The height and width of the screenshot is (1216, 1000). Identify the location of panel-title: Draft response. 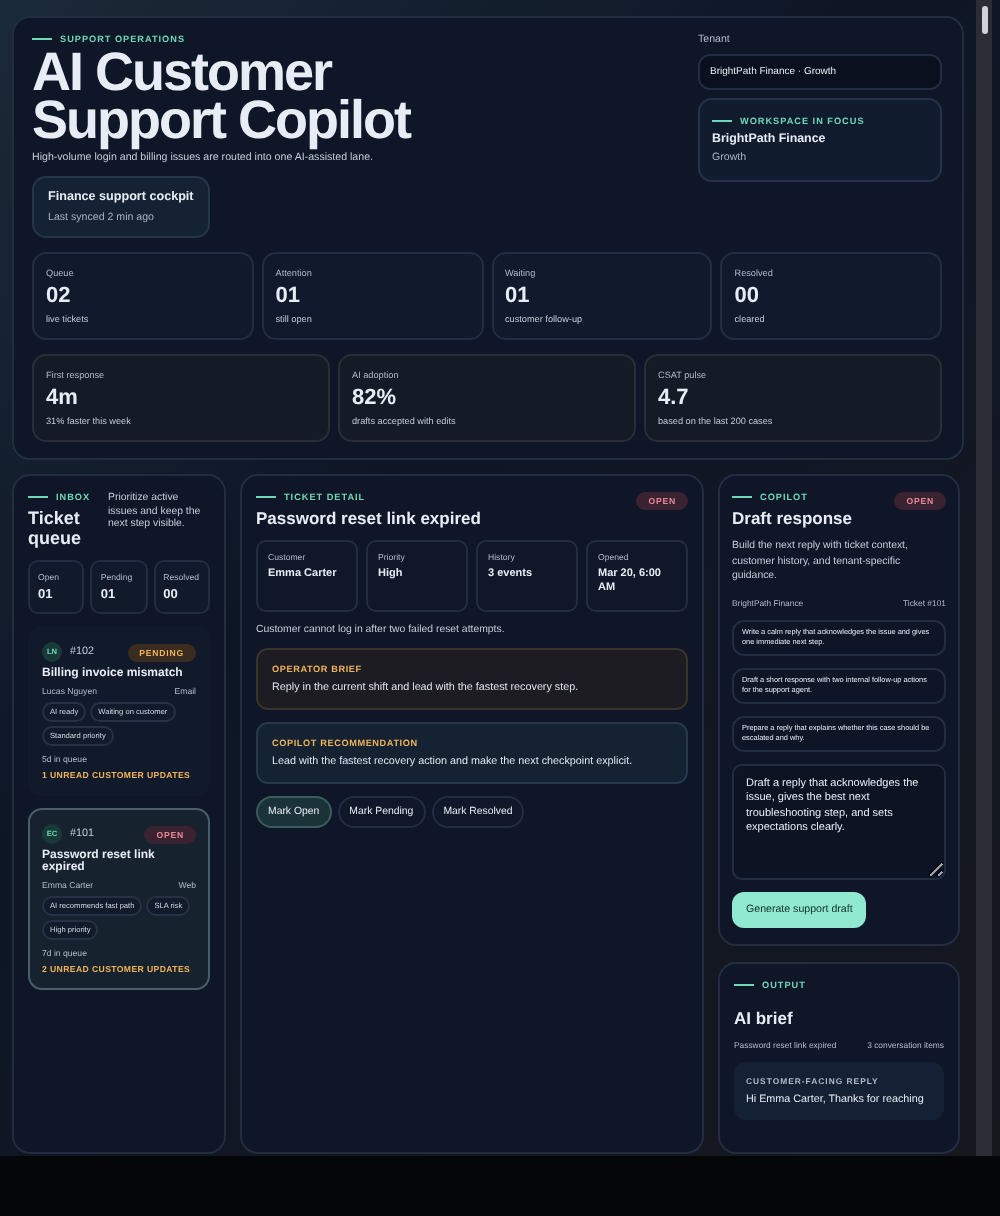
(792, 518).